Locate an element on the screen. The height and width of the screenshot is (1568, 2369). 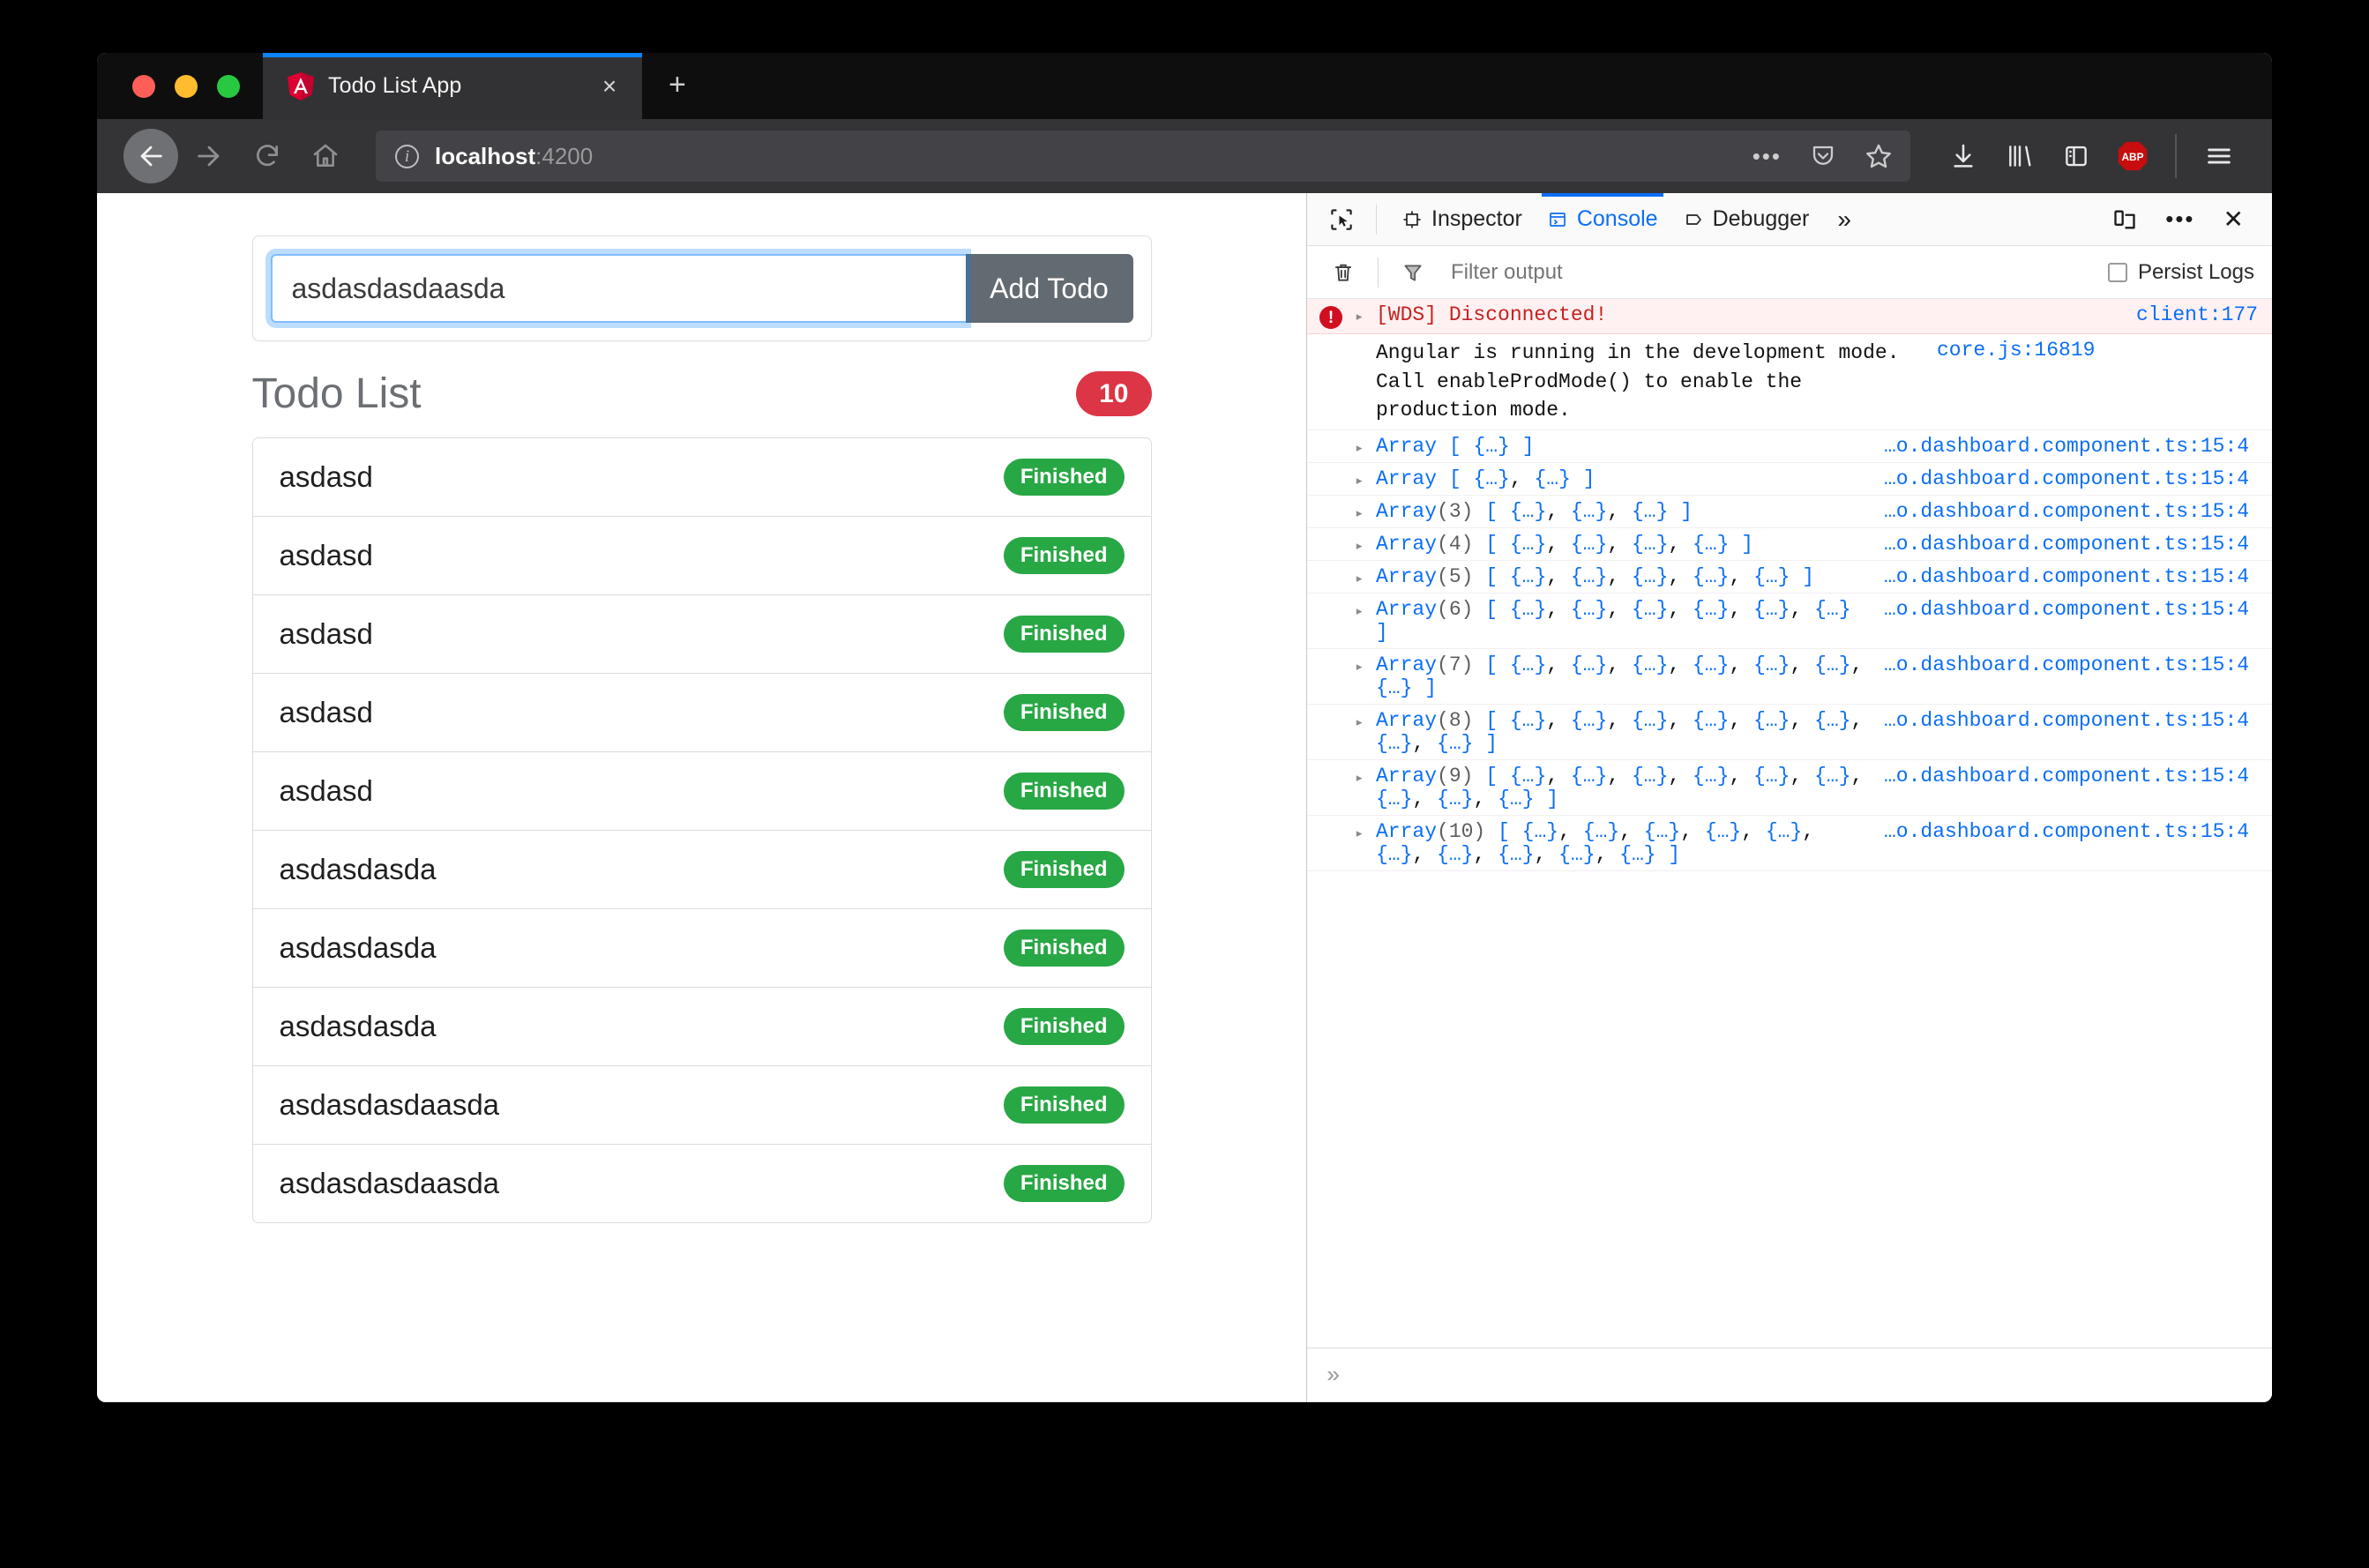
devtools-meatball-menu-icon: ••• is located at coordinates (2180, 219).